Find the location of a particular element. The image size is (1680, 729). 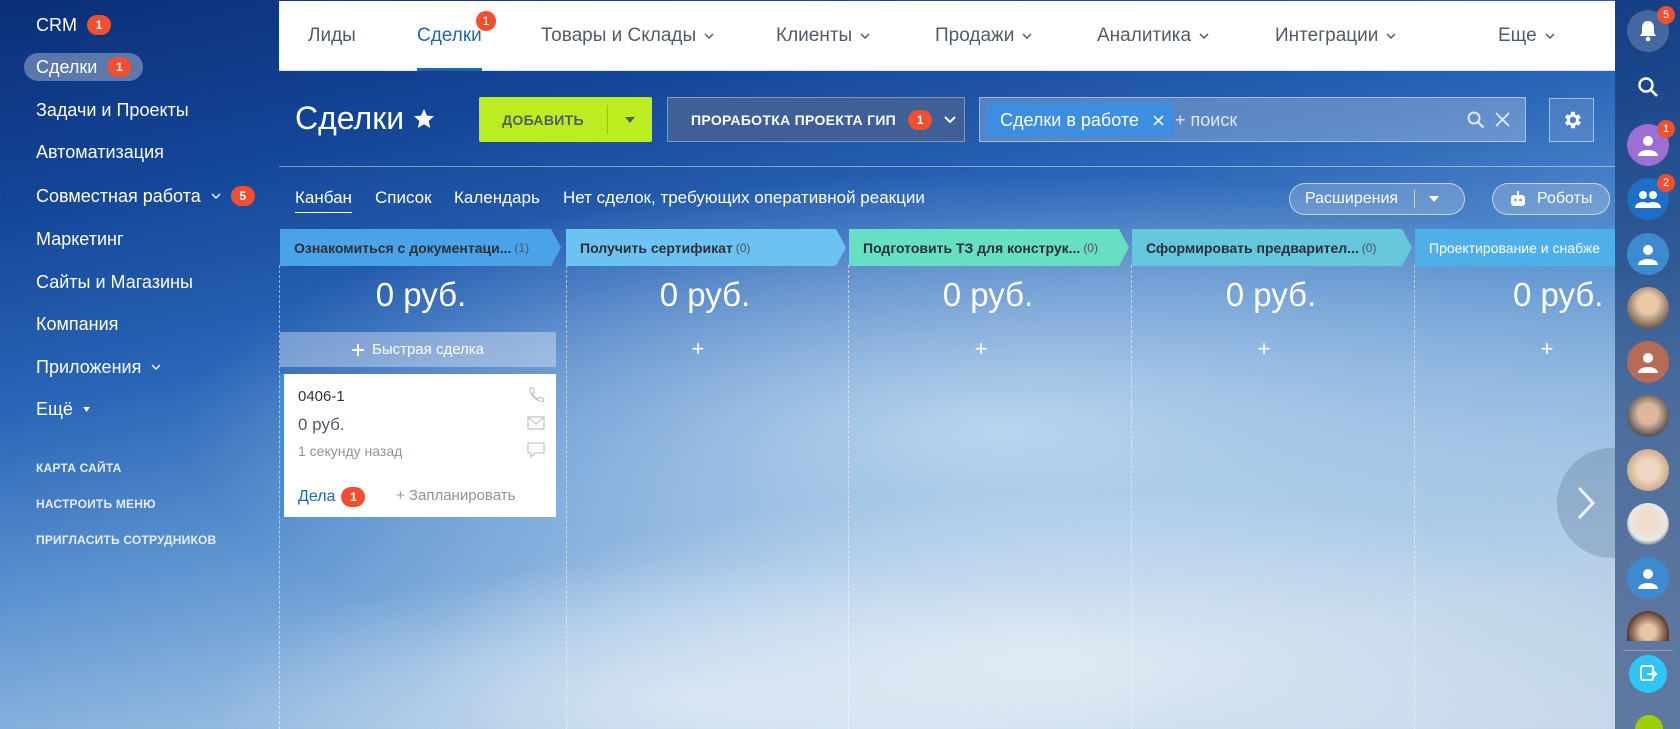

search-button is located at coordinates (1648, 87).